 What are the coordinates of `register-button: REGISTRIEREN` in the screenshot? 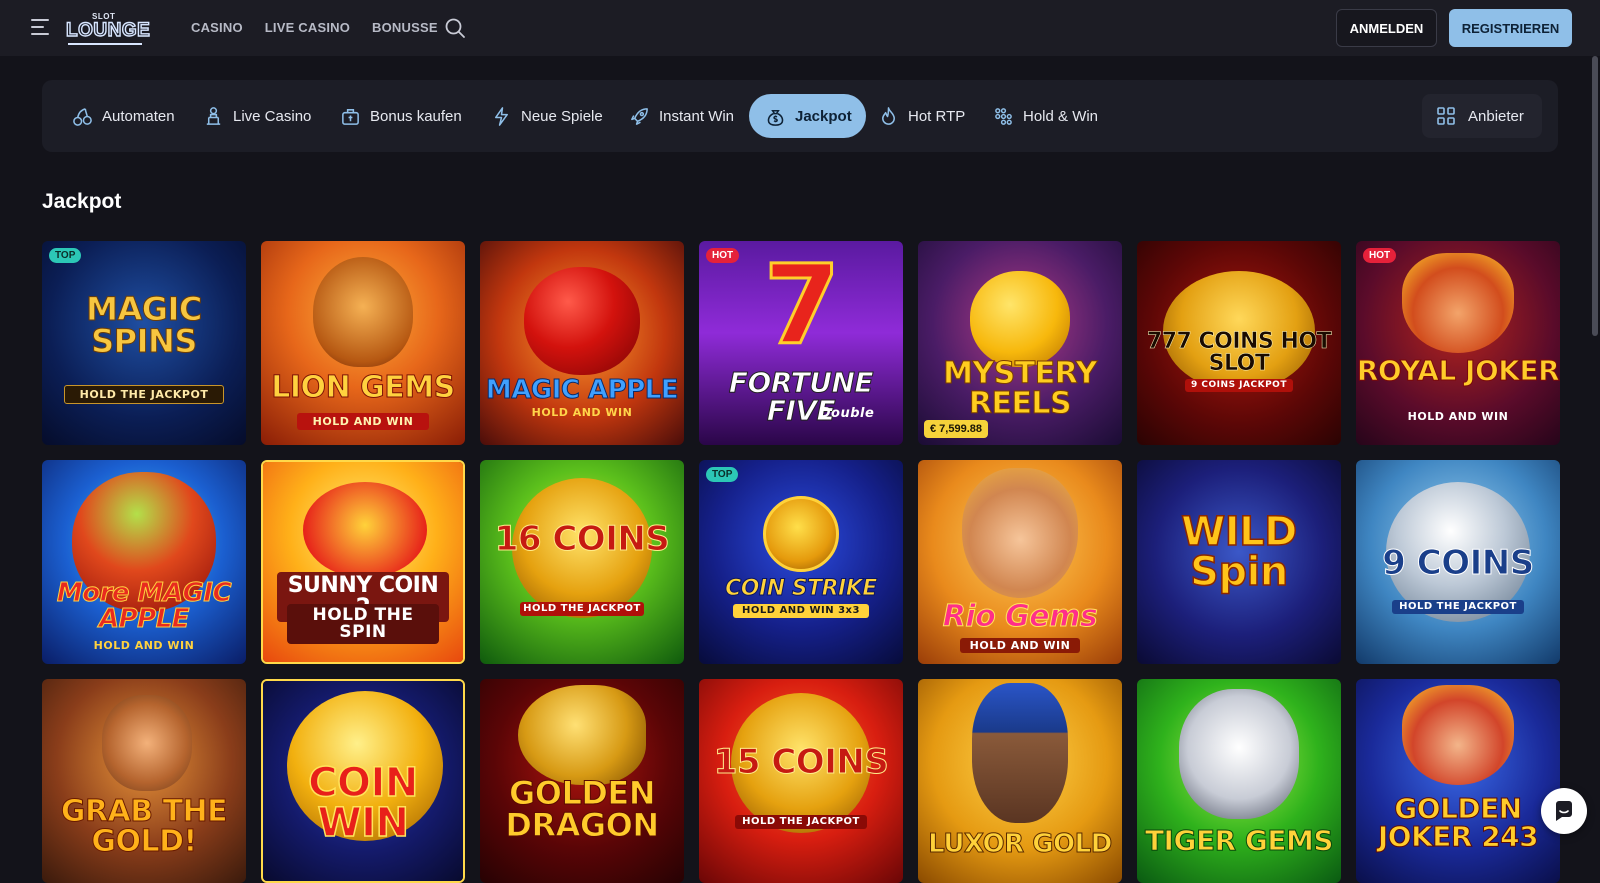 It's located at (1510, 28).